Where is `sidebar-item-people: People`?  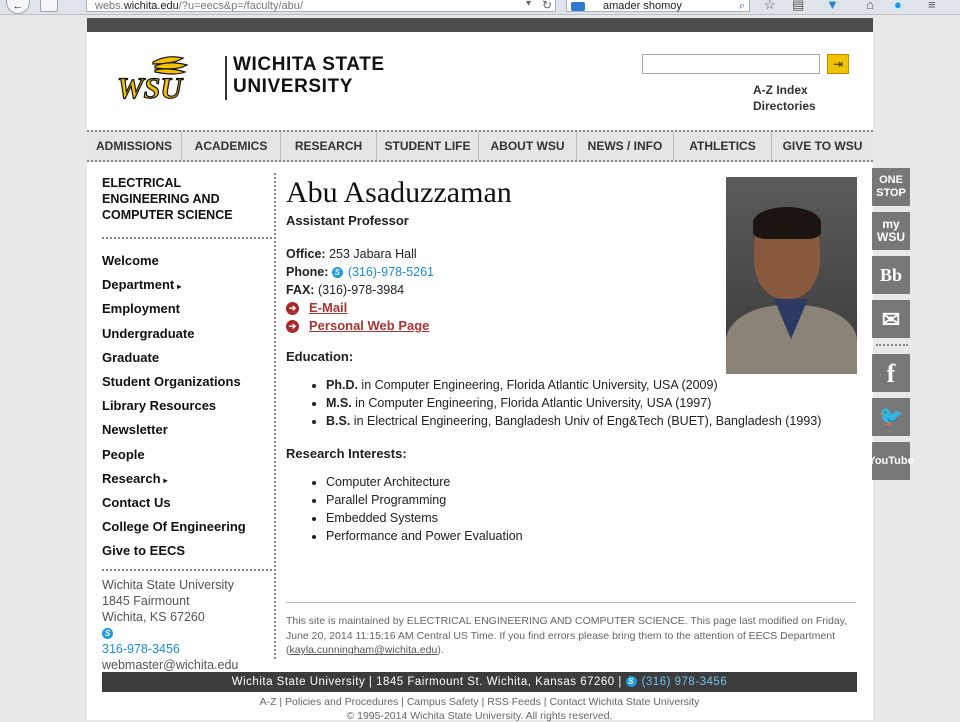
sidebar-item-people: People is located at coordinates (187, 455).